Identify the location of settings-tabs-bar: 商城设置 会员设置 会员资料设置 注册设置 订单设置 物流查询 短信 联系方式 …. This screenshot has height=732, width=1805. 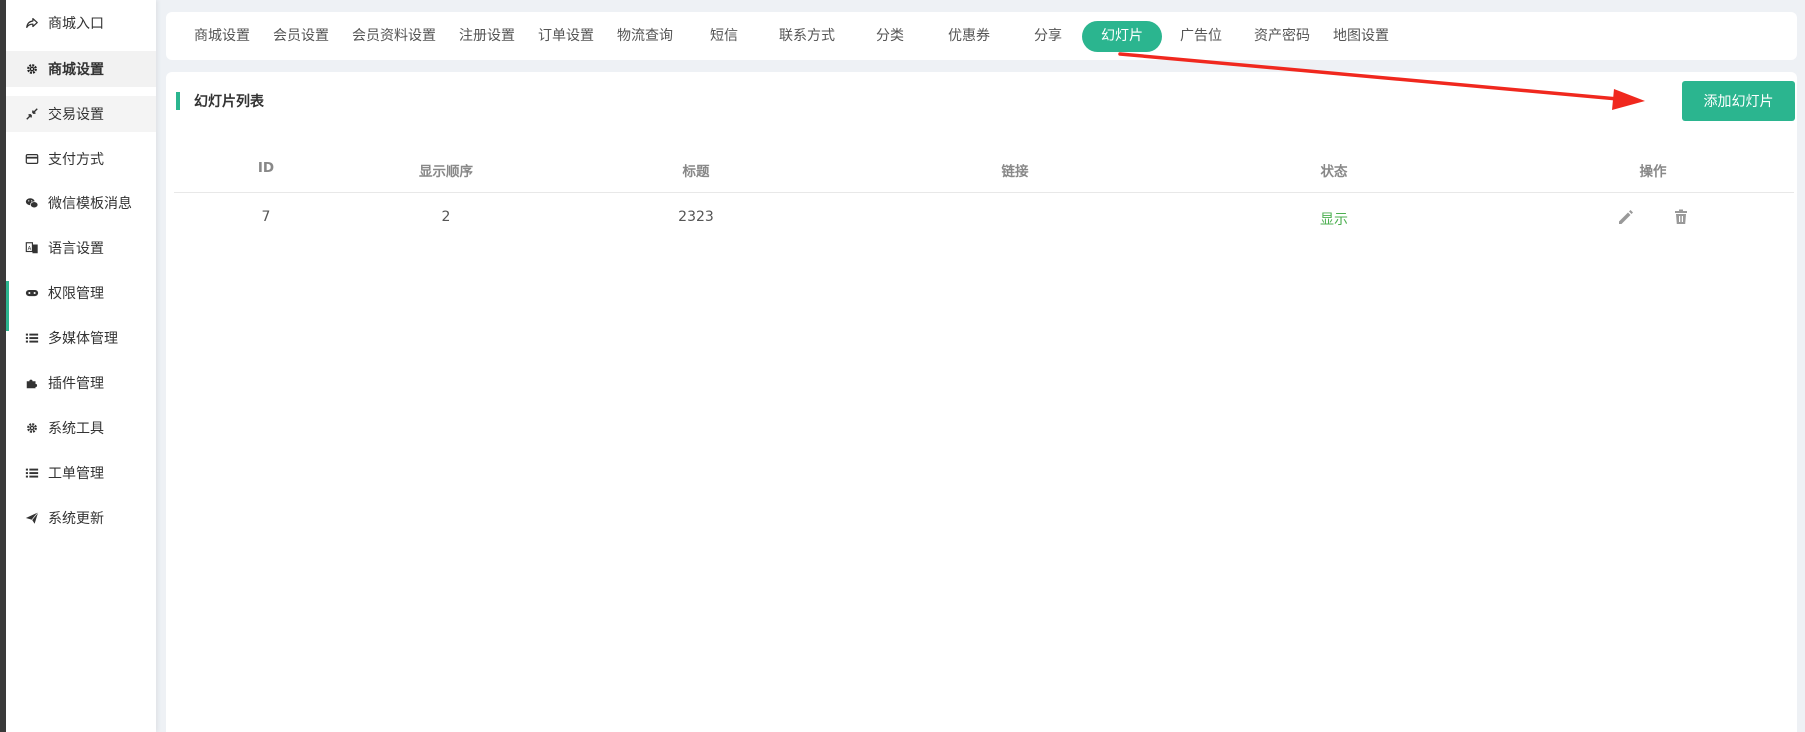
(981, 36).